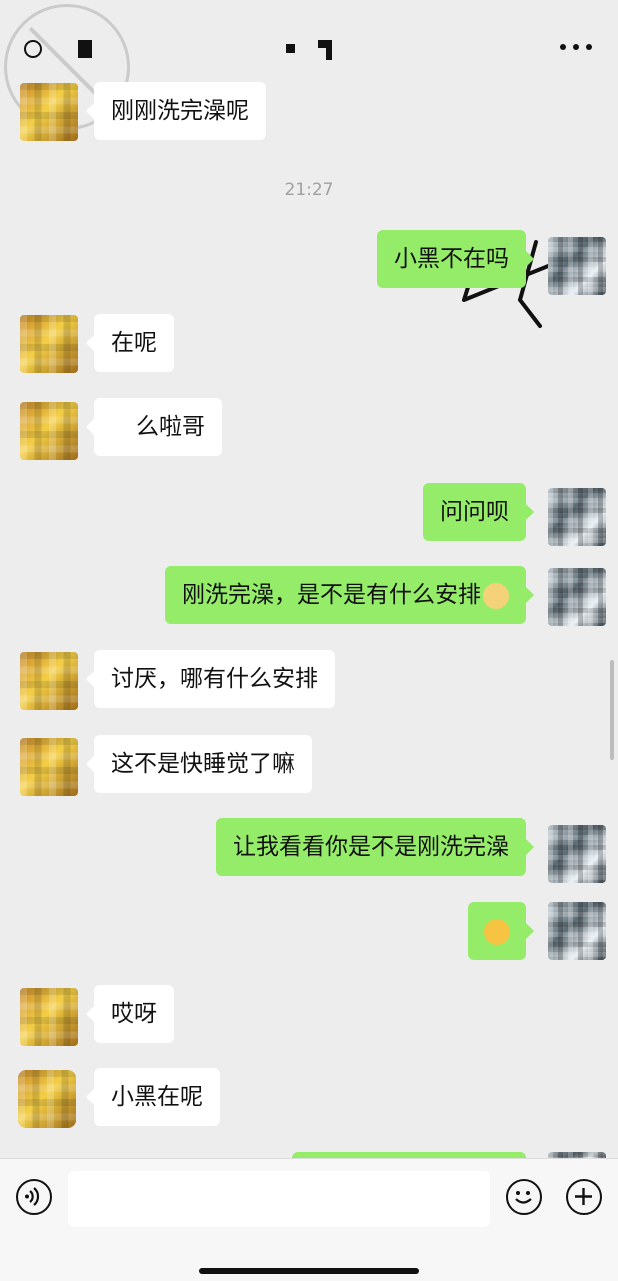 The image size is (618, 1281). Describe the element at coordinates (524, 1197) in the screenshot. I see `emoji-icon` at that location.